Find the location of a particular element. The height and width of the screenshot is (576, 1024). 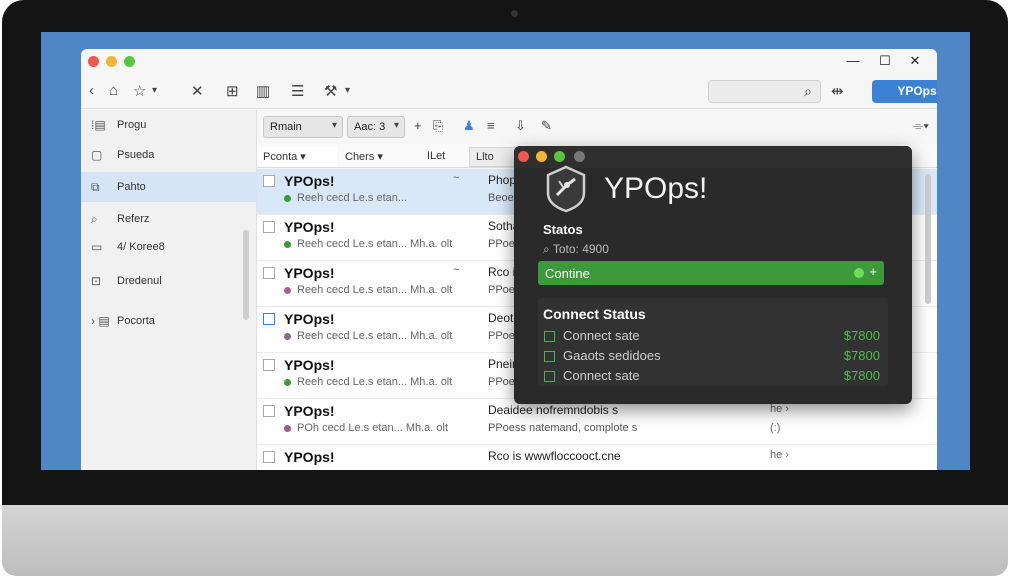

close-button: ✕ is located at coordinates (915, 61).